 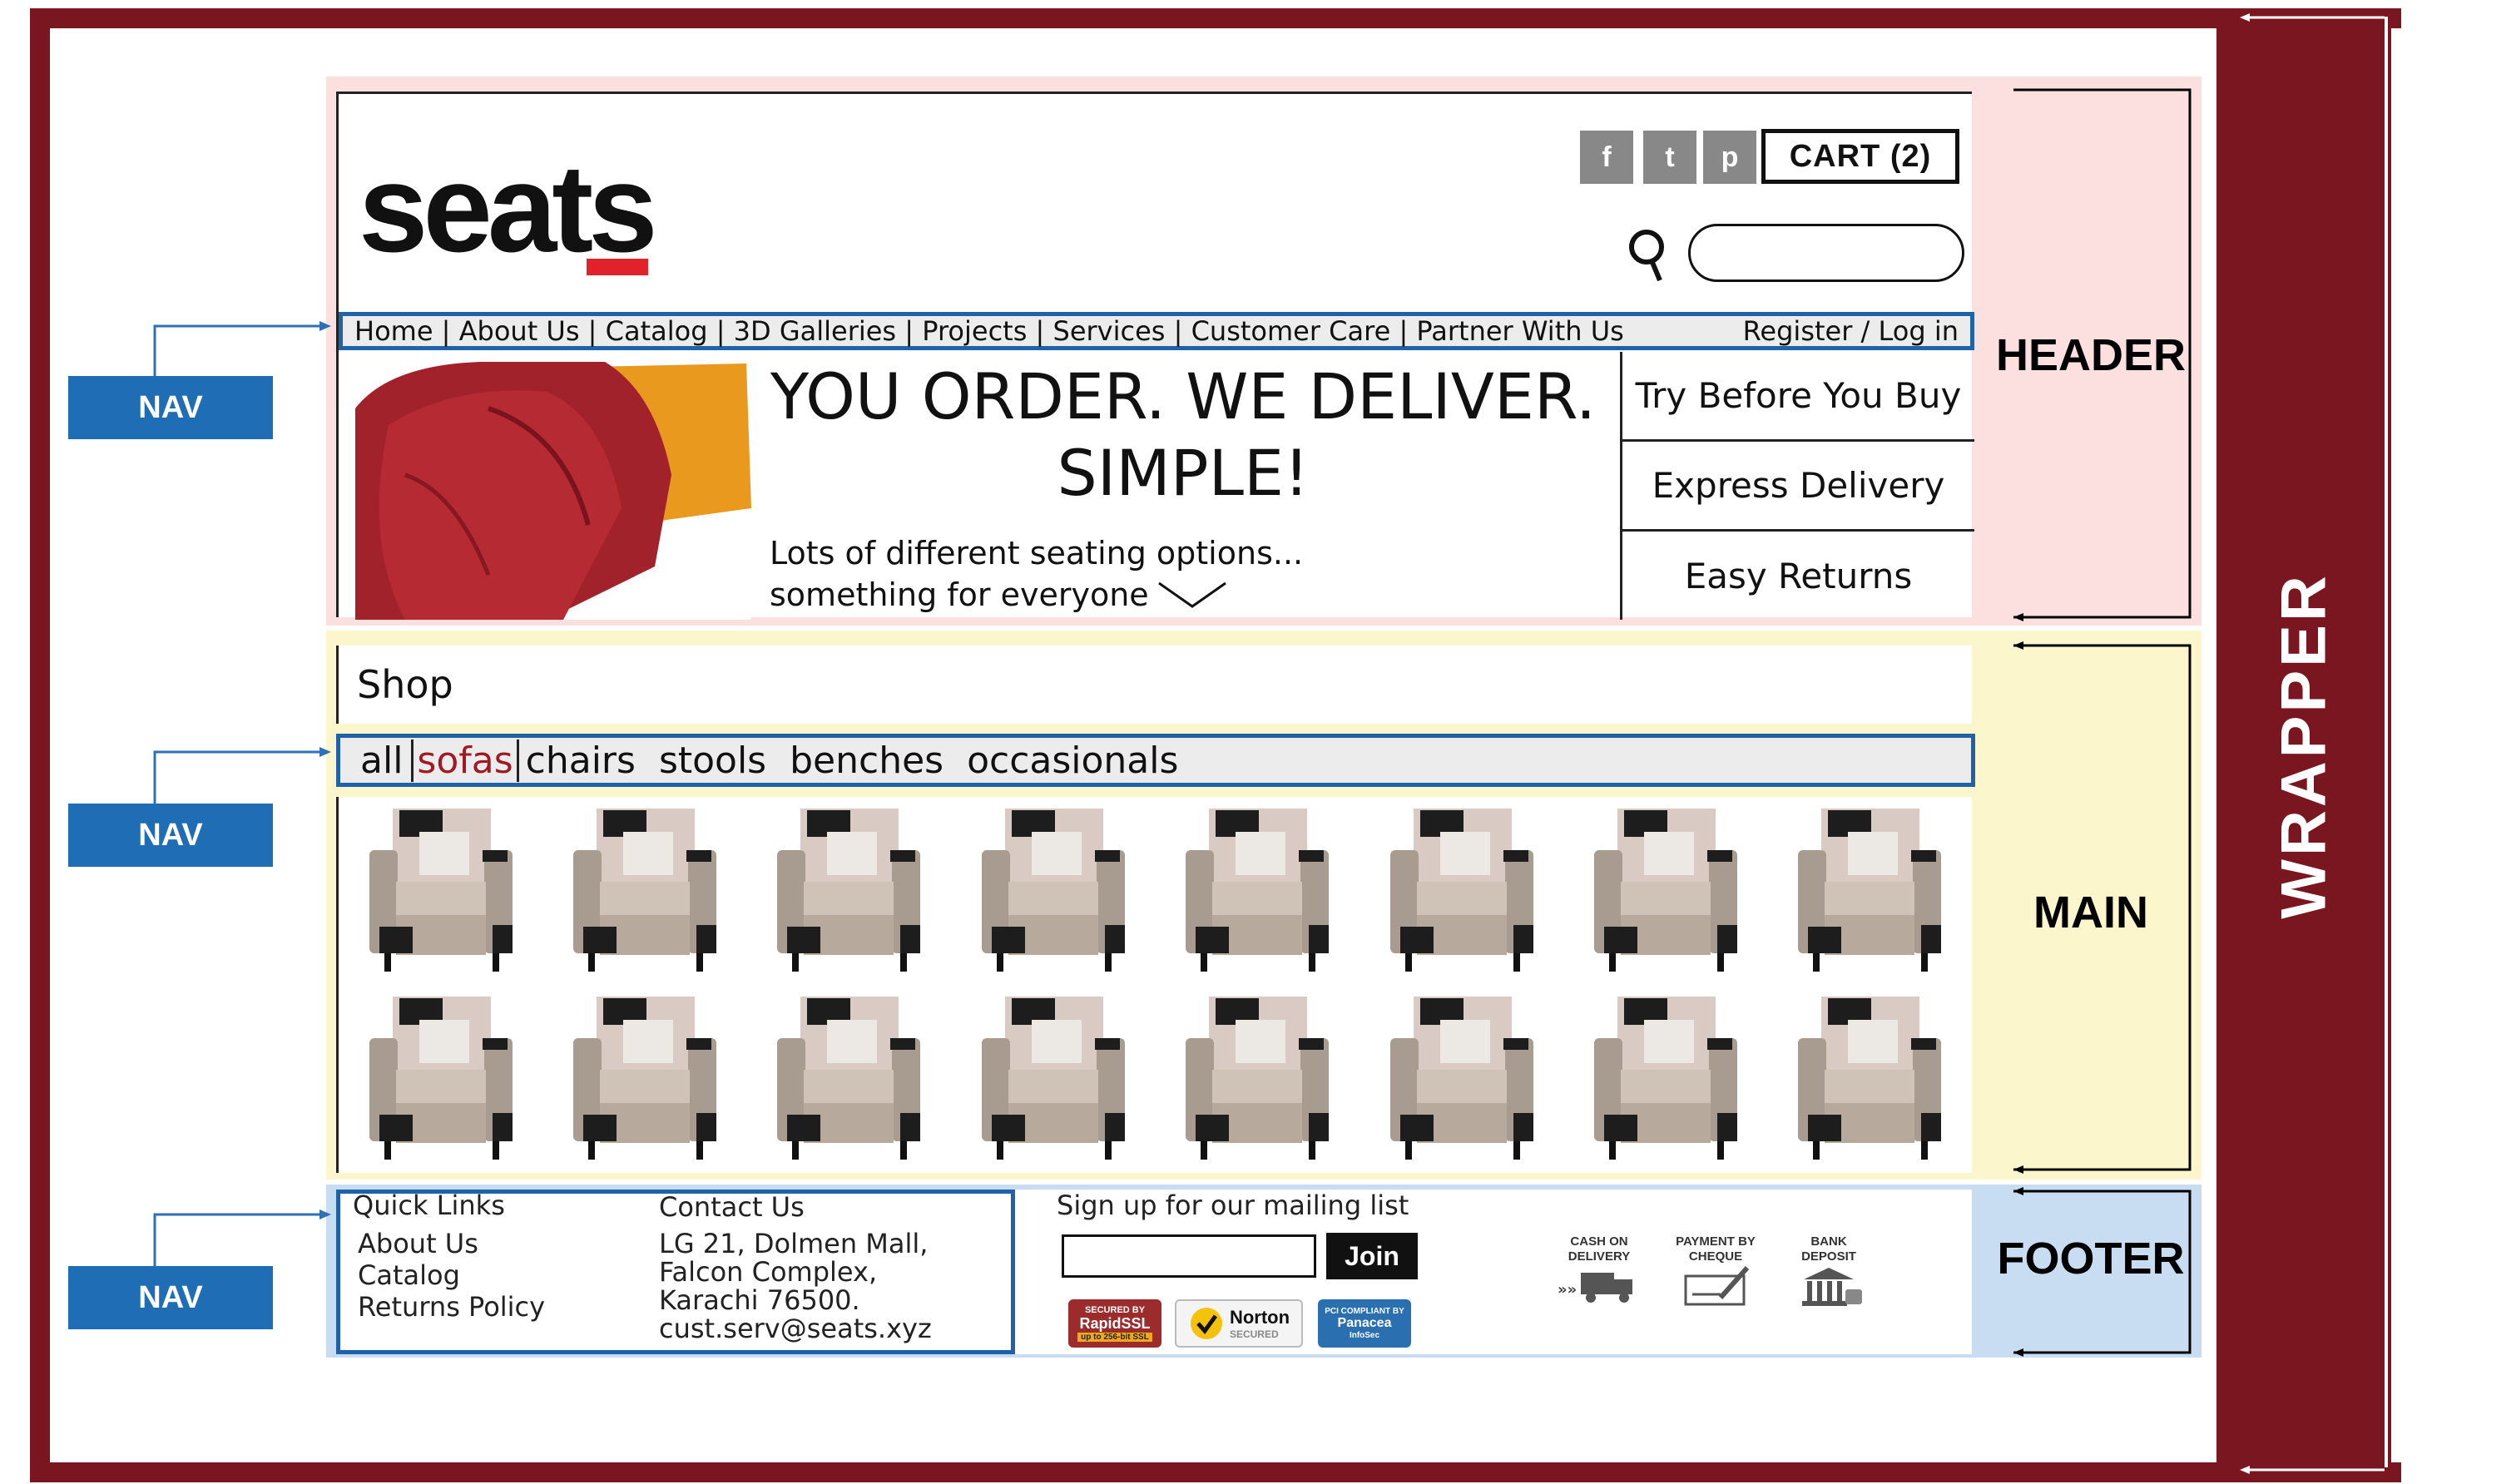 What do you see at coordinates (381, 761) in the screenshot?
I see `category-all: all` at bounding box center [381, 761].